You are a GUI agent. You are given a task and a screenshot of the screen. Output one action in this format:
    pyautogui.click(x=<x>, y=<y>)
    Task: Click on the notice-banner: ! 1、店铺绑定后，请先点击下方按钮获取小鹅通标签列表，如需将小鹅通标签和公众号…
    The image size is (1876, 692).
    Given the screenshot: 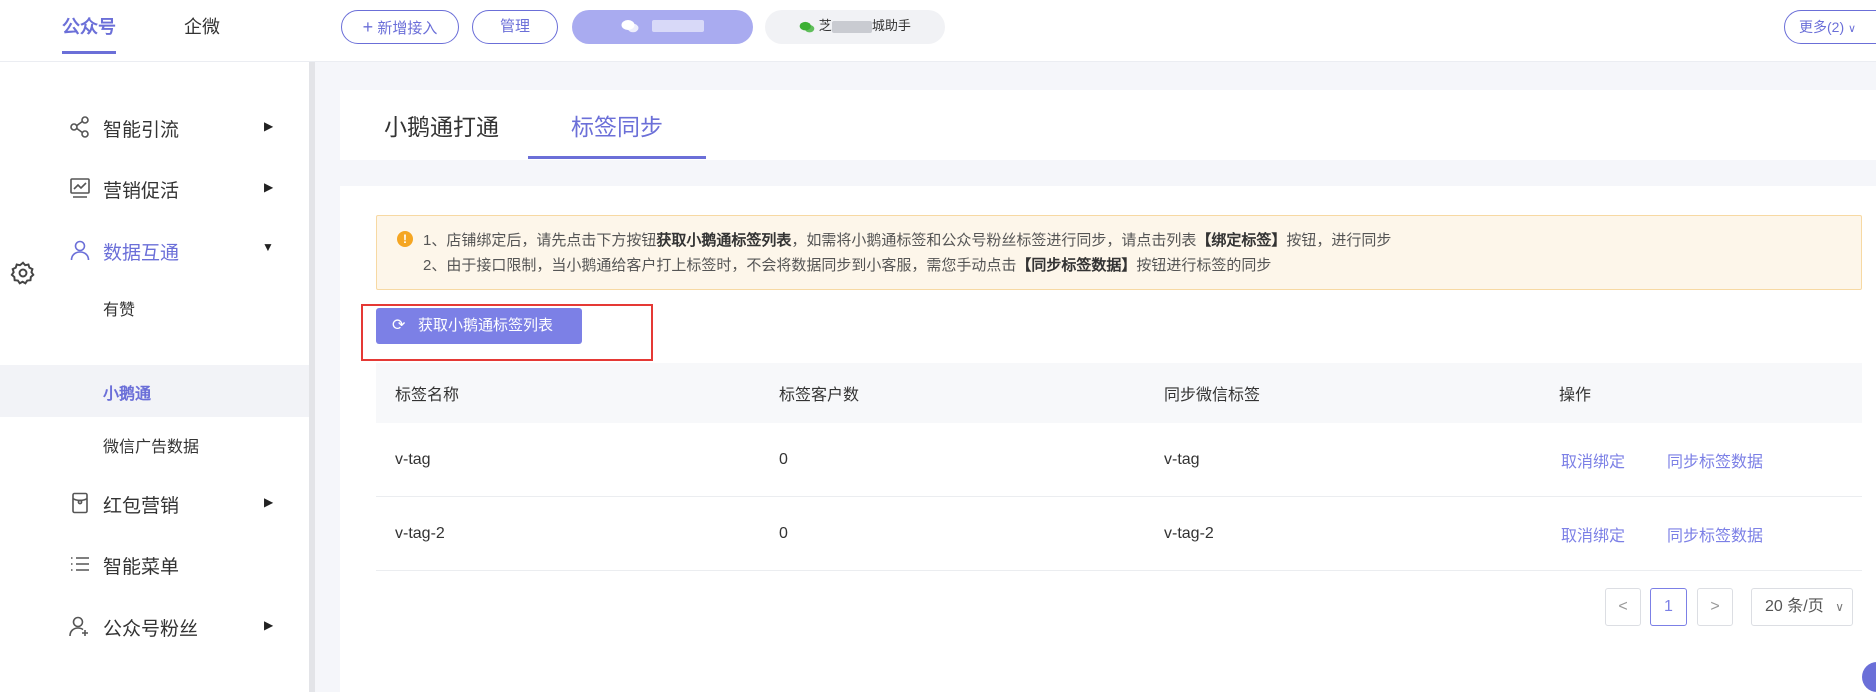 What is the action you would take?
    pyautogui.click(x=1119, y=252)
    